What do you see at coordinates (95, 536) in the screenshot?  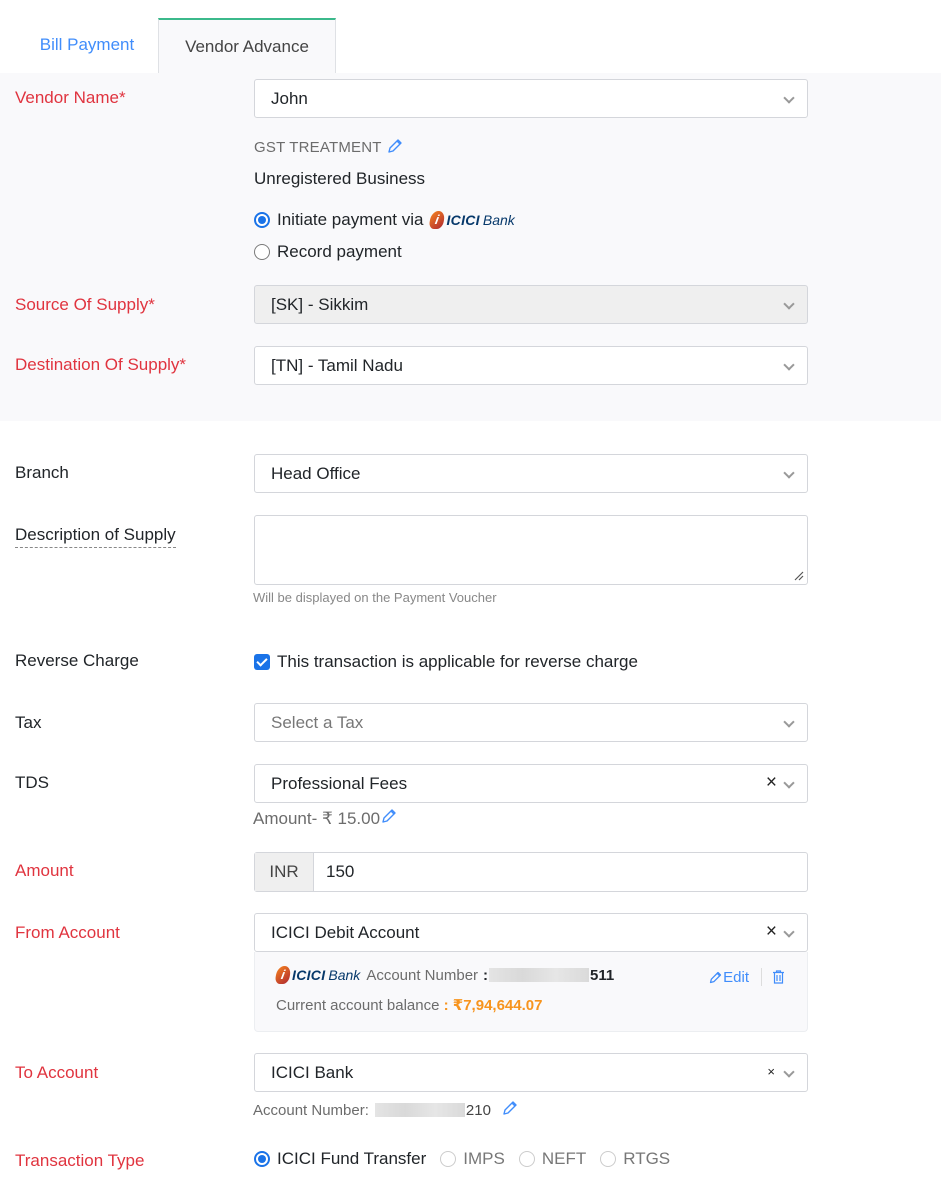 I see `description-label: Description of Supply` at bounding box center [95, 536].